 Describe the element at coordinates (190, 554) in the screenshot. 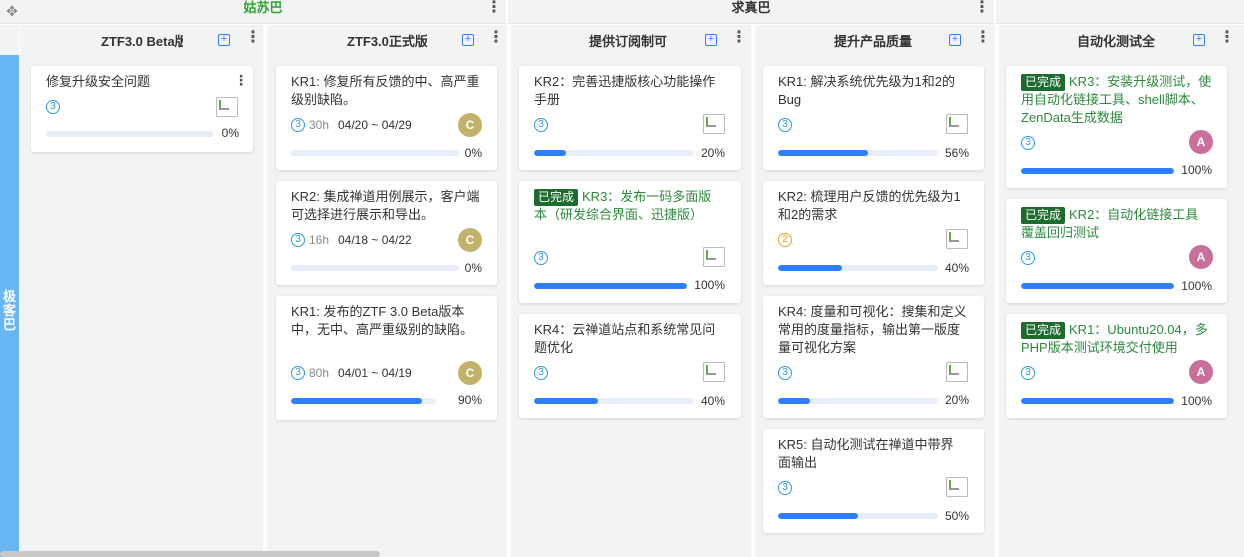

I see `horizontal-scrollbar` at that location.